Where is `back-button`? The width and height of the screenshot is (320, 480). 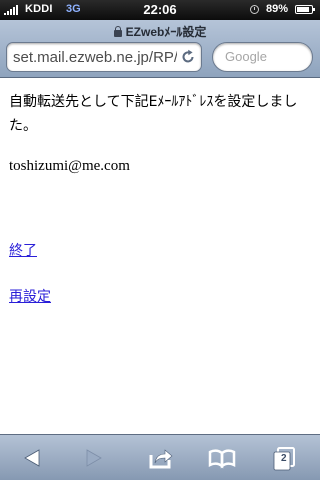
back-button is located at coordinates (32, 458).